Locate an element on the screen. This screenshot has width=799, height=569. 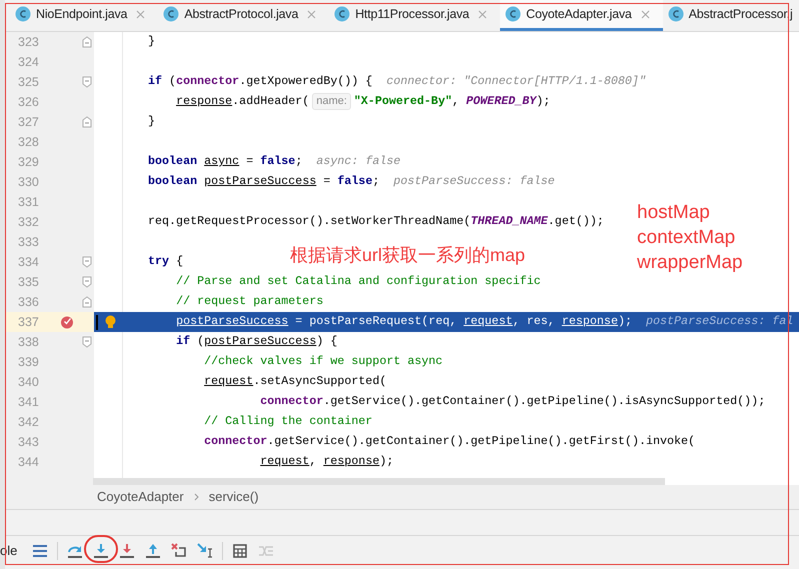
code-text: try { is located at coordinates (166, 261).